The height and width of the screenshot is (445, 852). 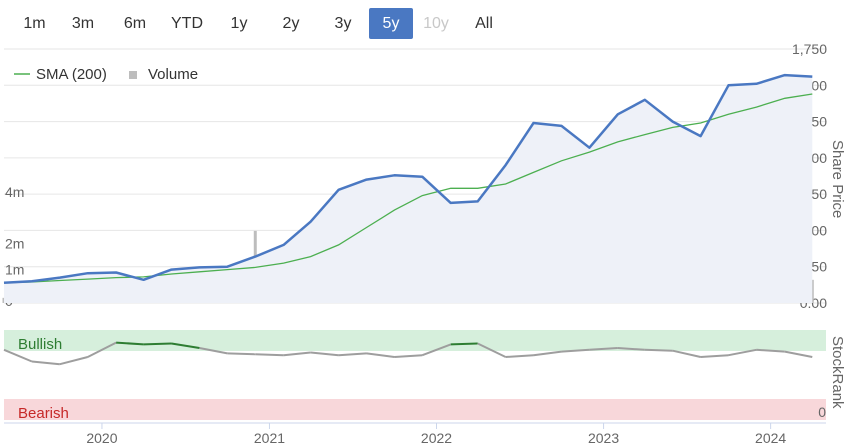 What do you see at coordinates (603, 437) in the screenshot?
I see `x-tick-label: 2023` at bounding box center [603, 437].